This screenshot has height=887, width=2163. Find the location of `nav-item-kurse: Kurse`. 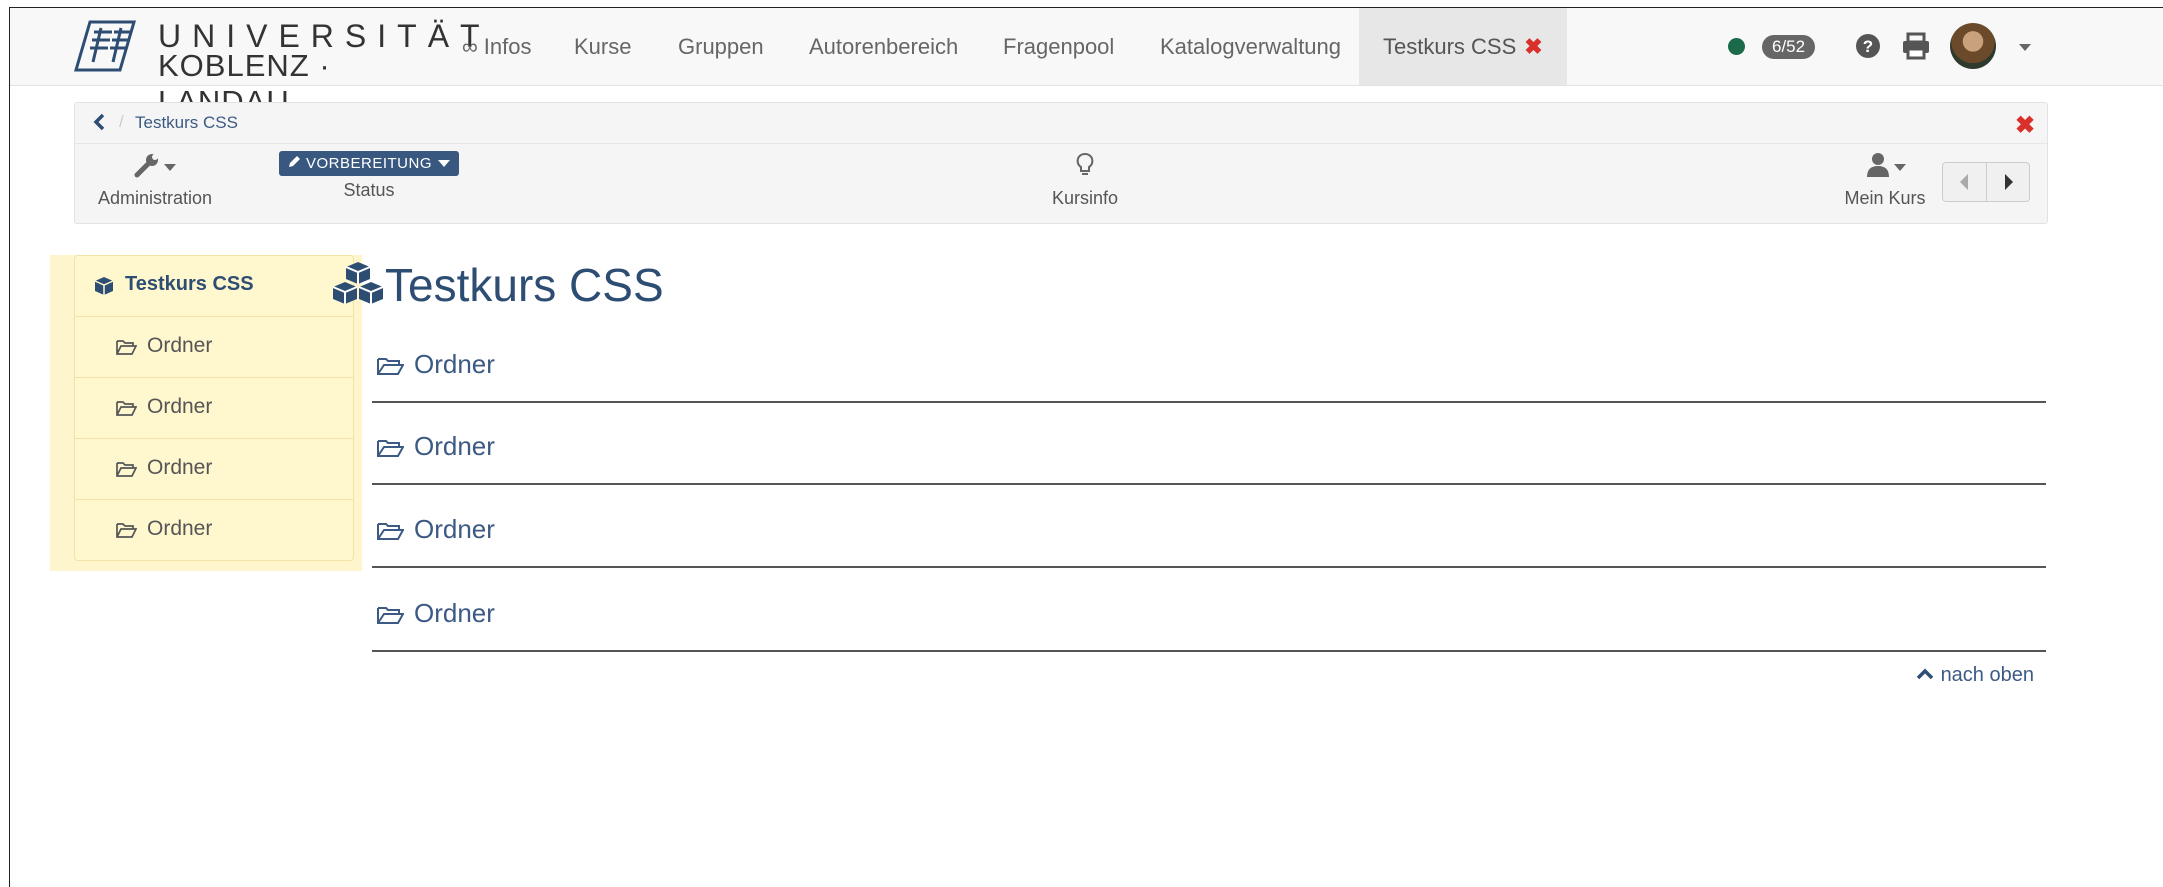

nav-item-kurse: Kurse is located at coordinates (602, 46).